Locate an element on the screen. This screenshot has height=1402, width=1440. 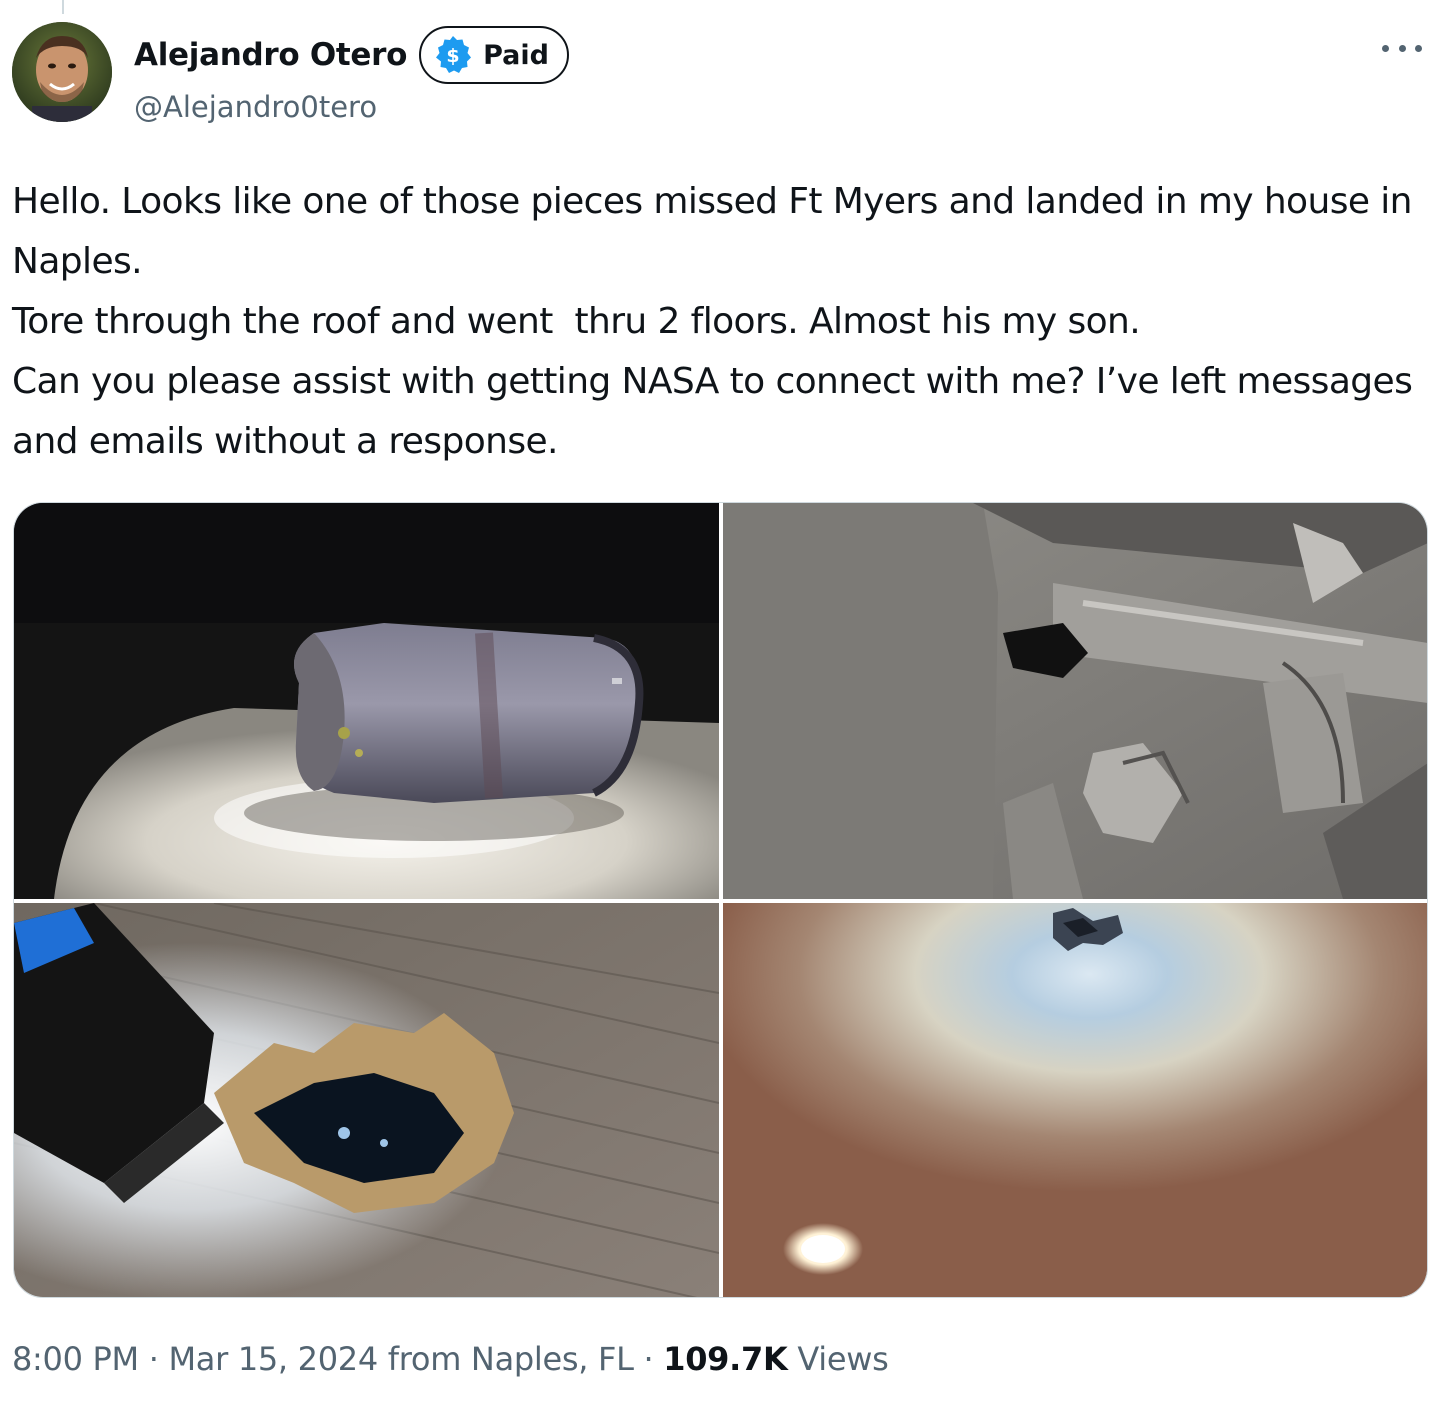
thread-connector-line is located at coordinates (63, 7).